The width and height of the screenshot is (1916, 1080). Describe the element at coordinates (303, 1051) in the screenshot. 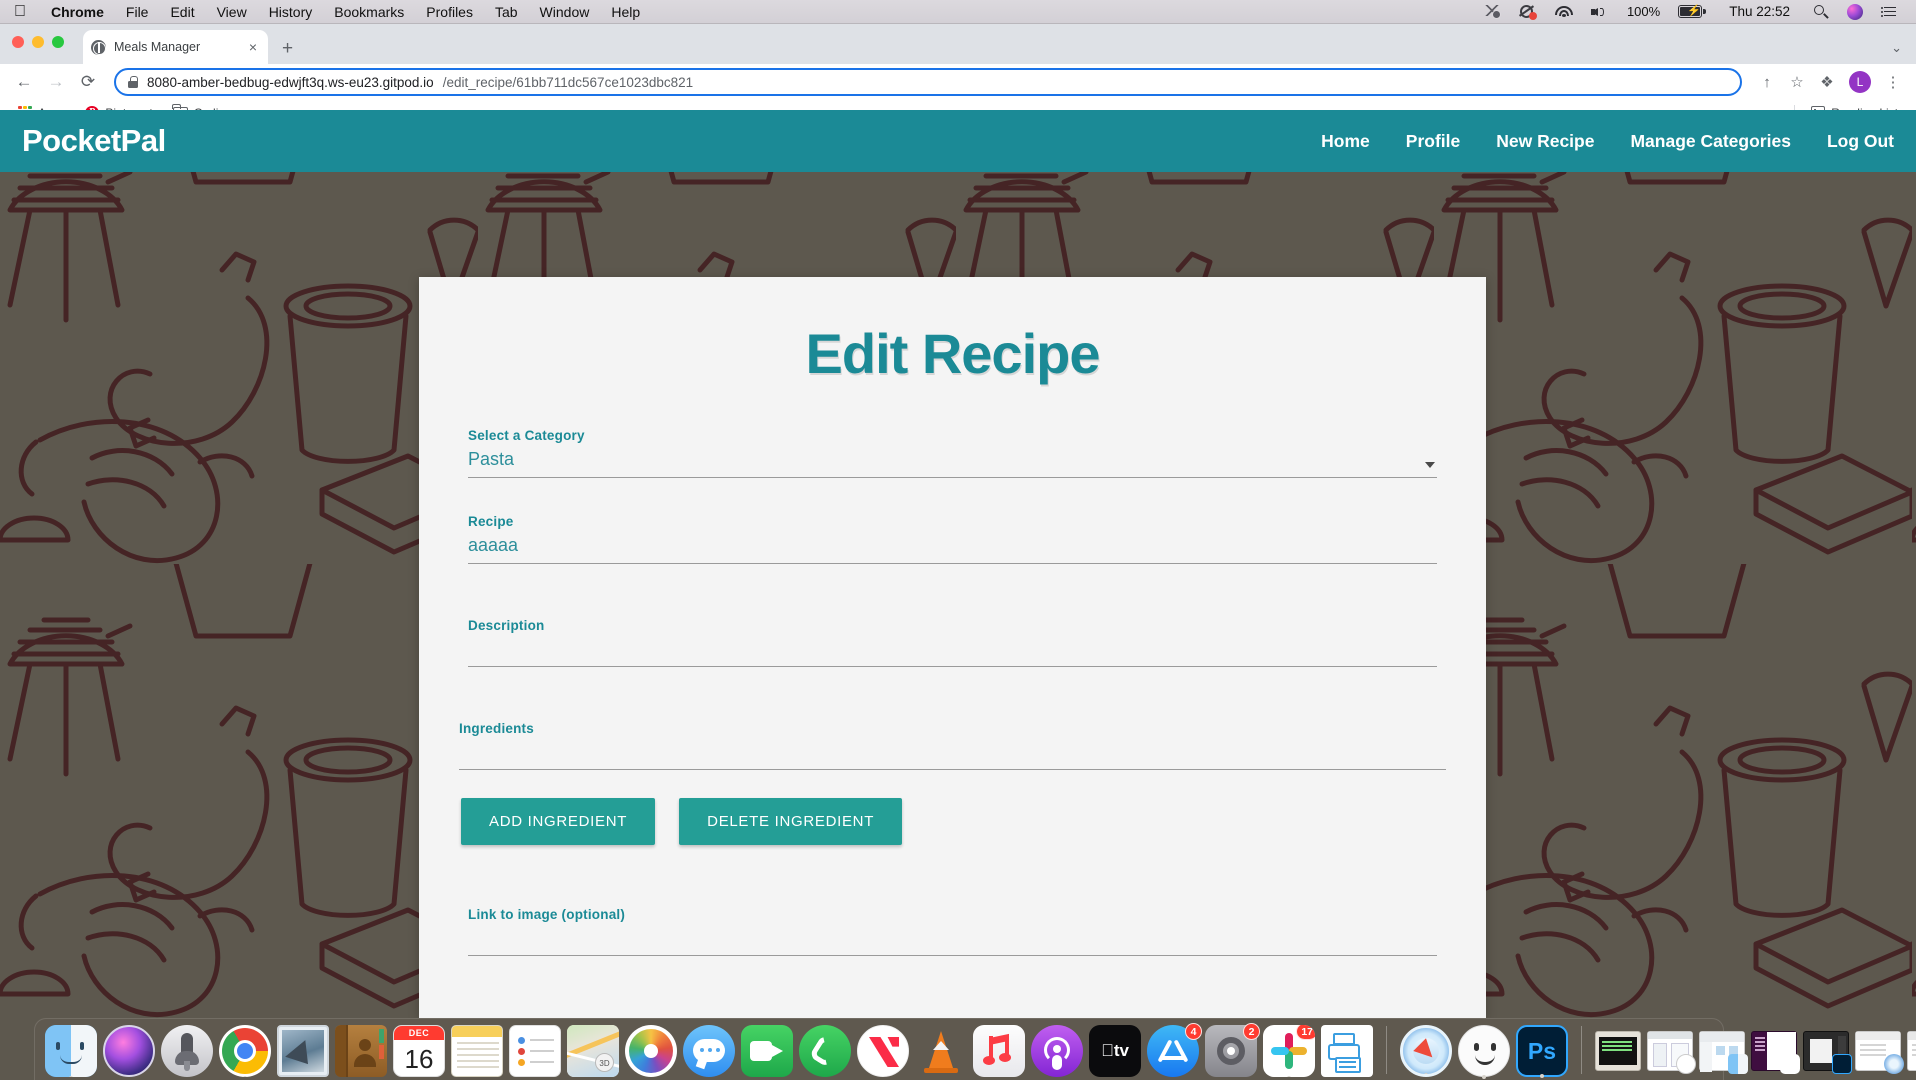

I see `dock-app-mail` at that location.